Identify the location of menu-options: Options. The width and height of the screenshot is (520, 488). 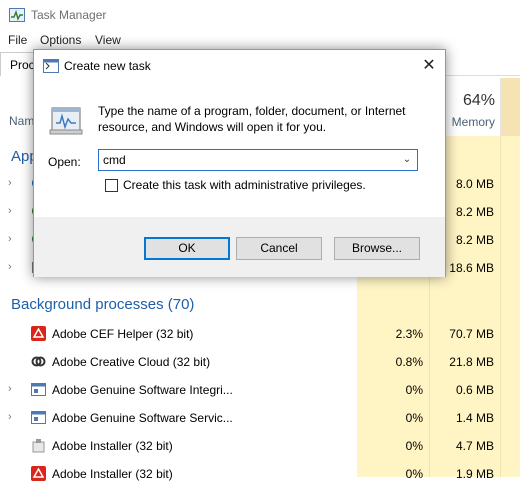
(60, 40).